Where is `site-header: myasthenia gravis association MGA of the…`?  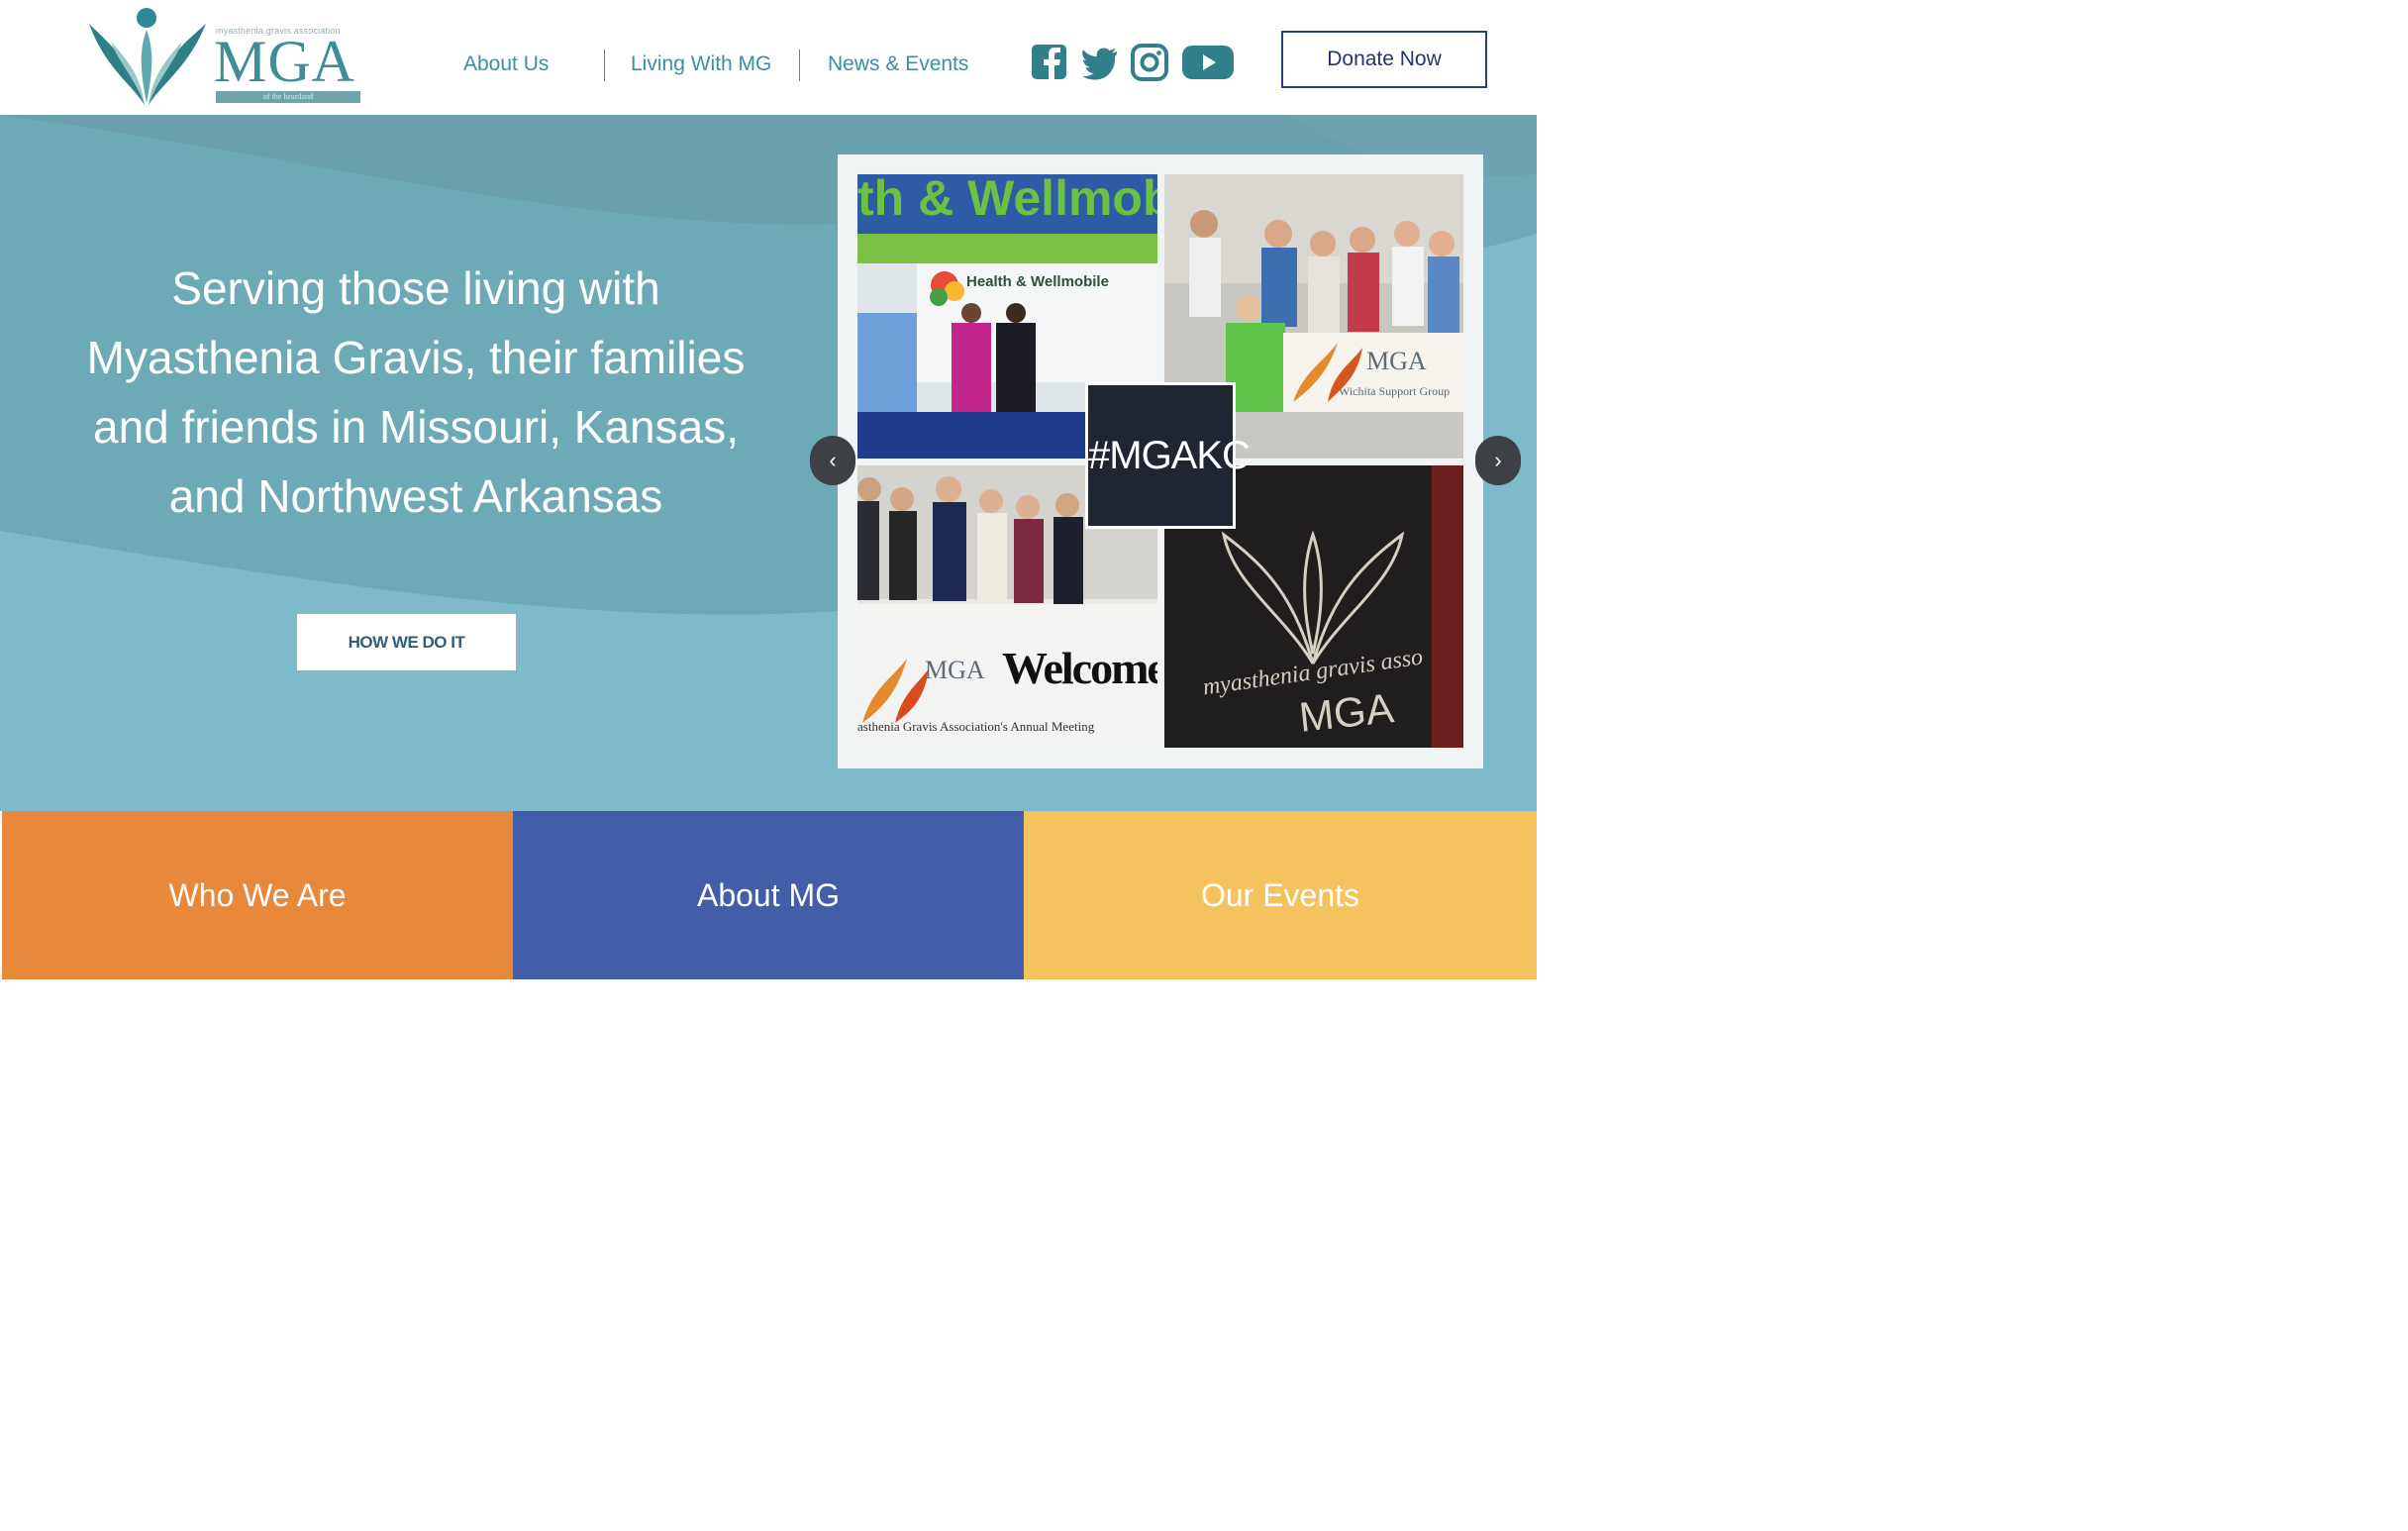 site-header: myasthenia gravis association MGA of the… is located at coordinates (776, 58).